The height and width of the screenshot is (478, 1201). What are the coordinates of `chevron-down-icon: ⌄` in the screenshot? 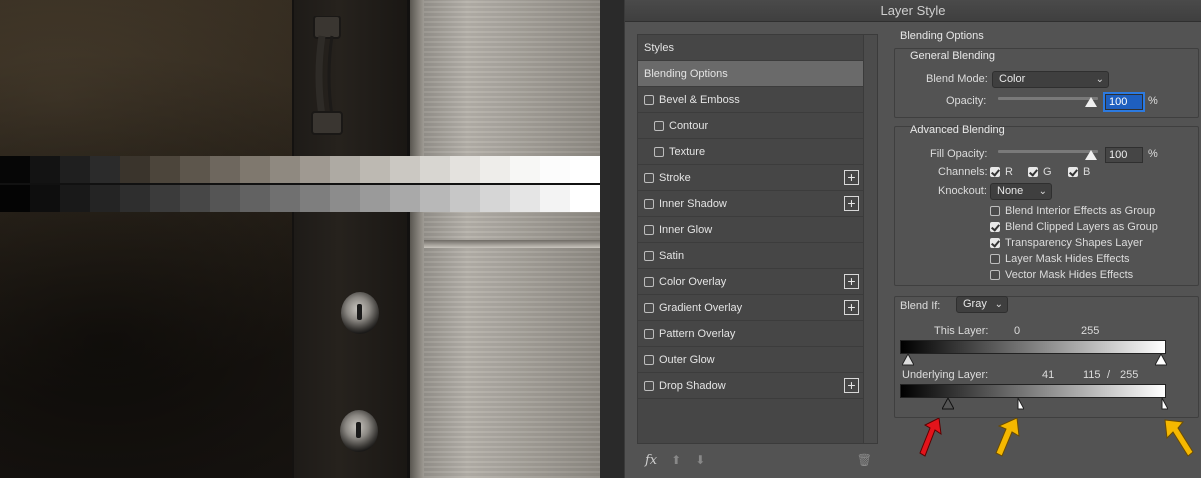 It's located at (998, 304).